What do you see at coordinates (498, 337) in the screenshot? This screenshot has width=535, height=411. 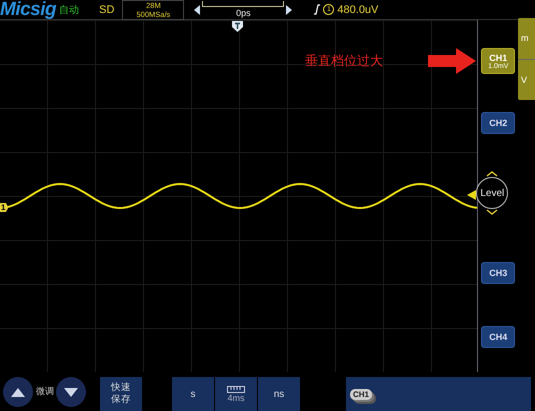 I see `channel-button: CH4` at bounding box center [498, 337].